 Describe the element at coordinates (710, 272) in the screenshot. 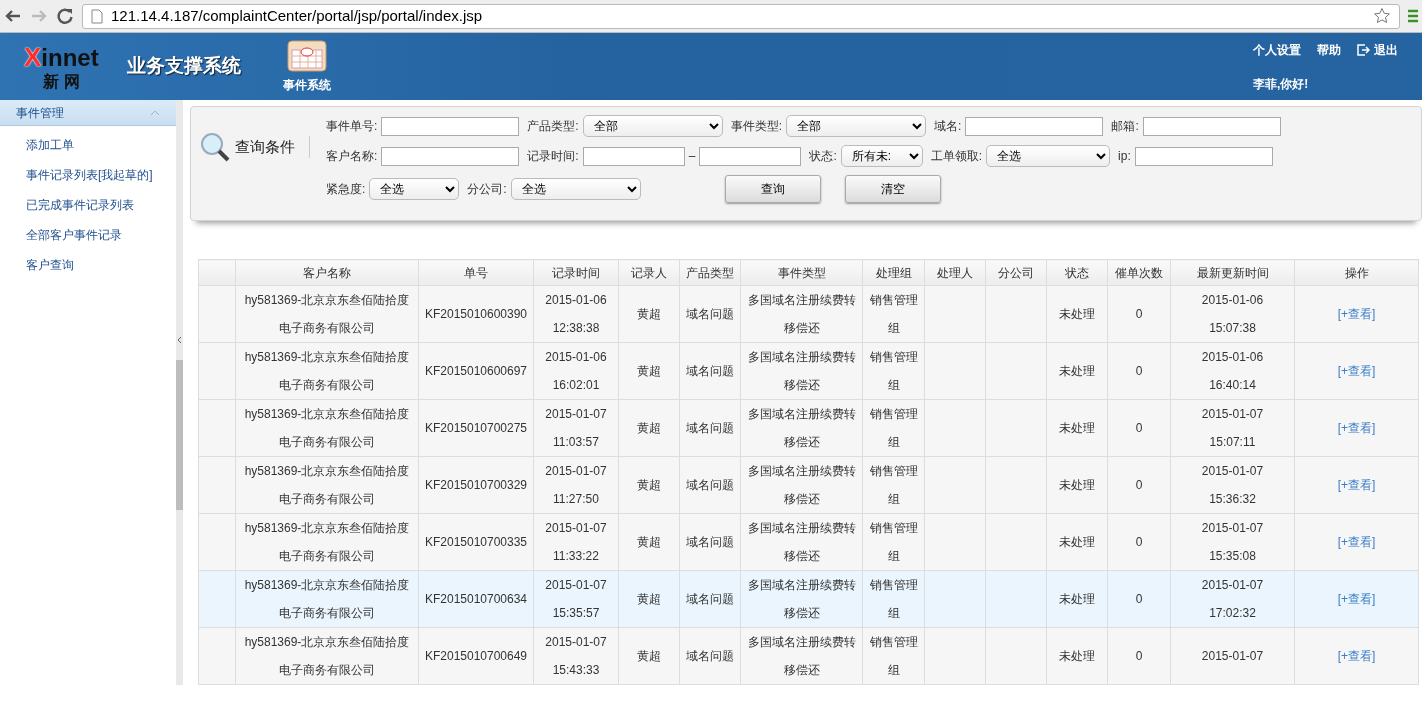

I see `column-header: 产品类型` at that location.